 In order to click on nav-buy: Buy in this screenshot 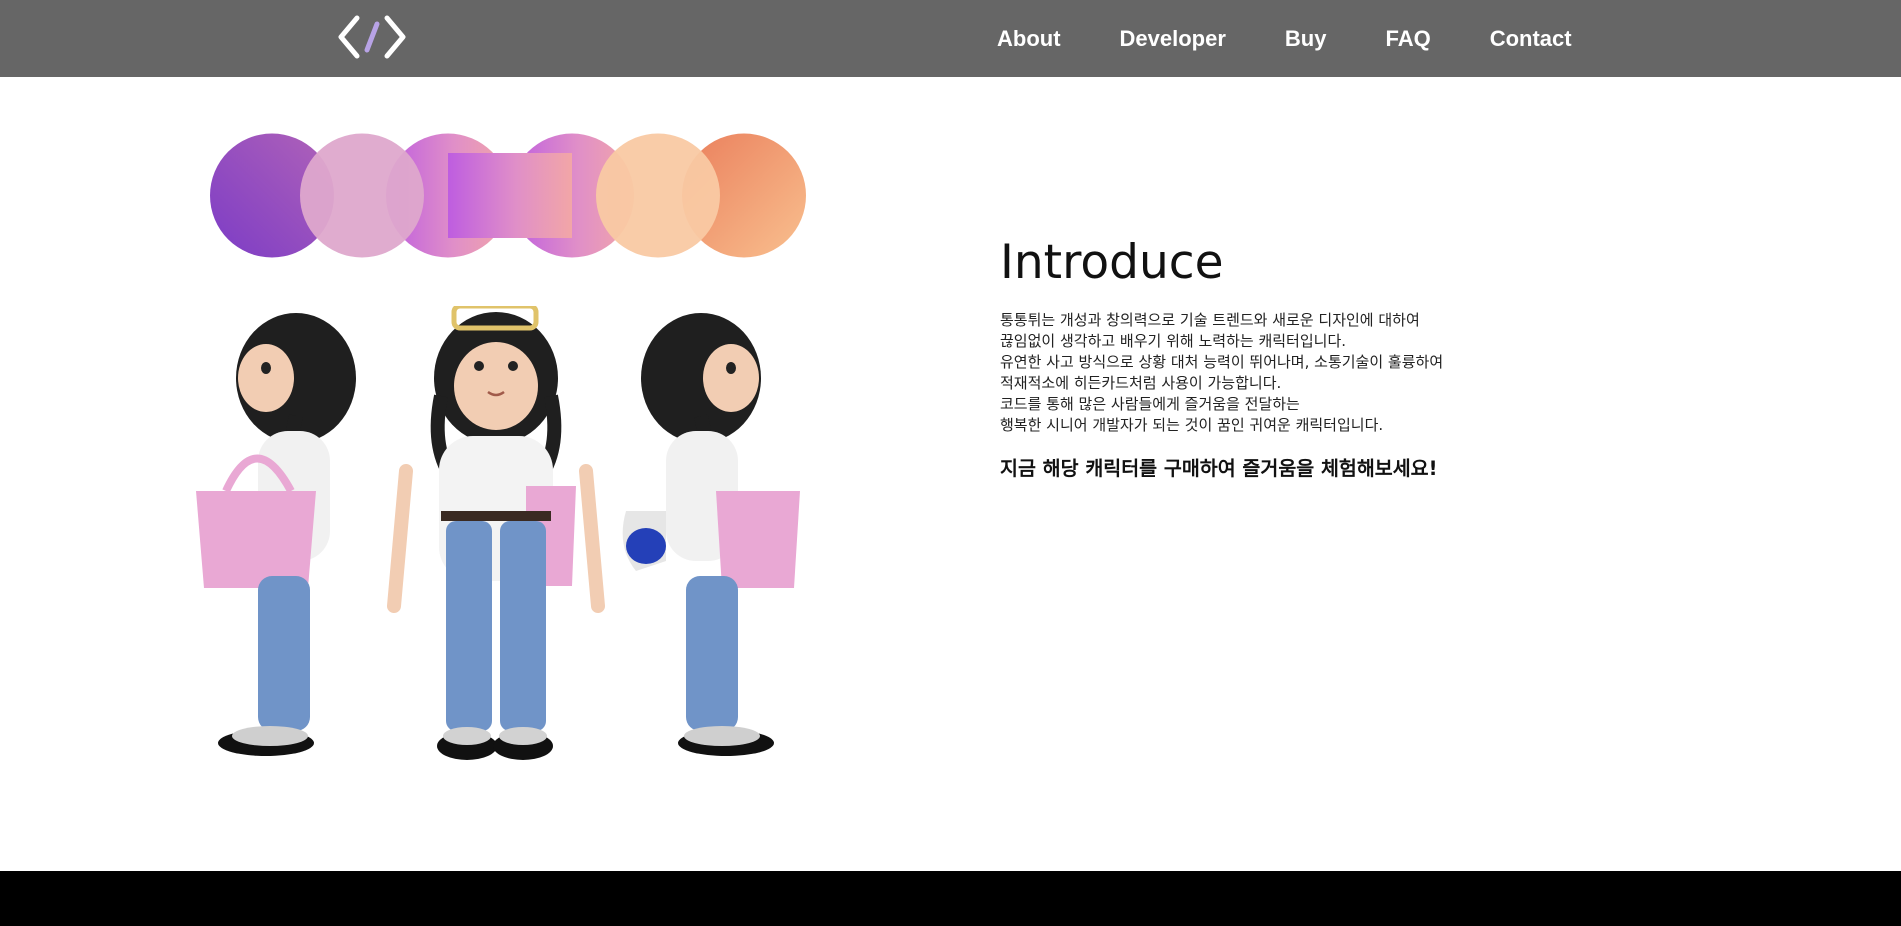, I will do `click(1306, 39)`.